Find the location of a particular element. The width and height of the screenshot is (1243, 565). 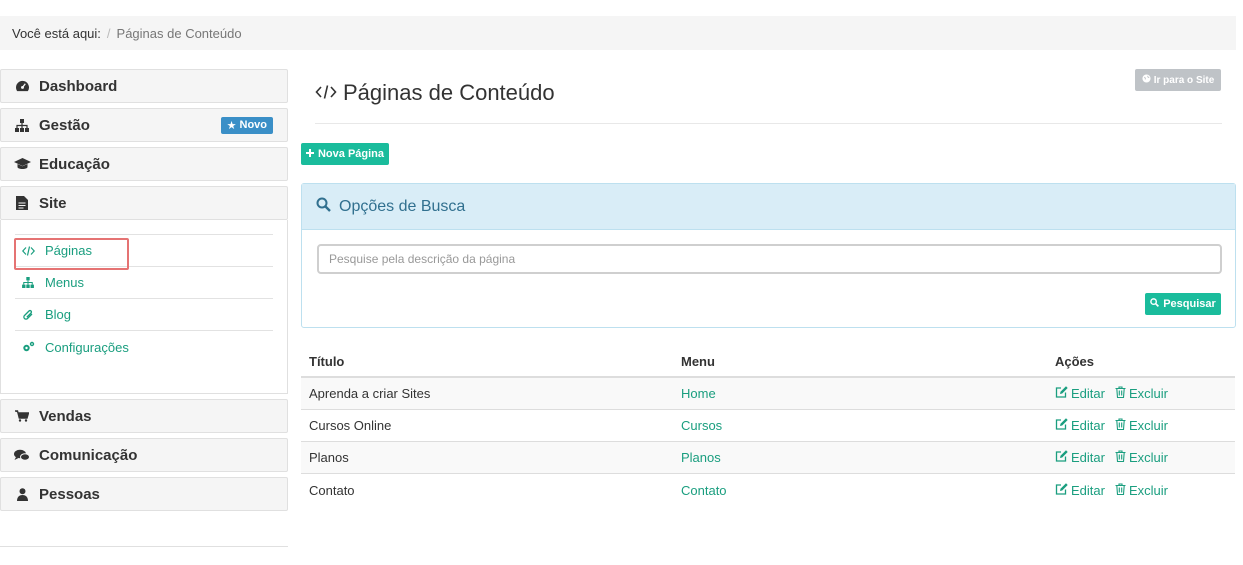

page-title: Páginas de Conteúdo is located at coordinates (435, 93).